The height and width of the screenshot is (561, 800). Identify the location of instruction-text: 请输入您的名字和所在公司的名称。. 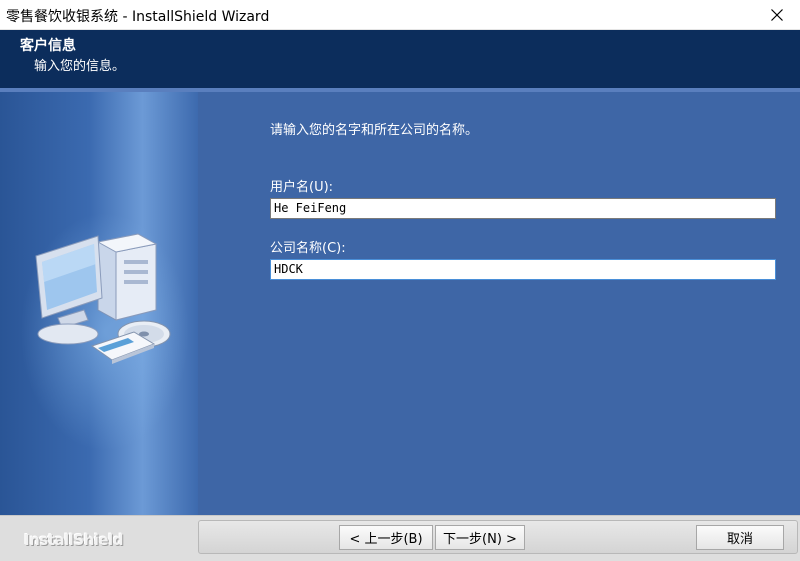
(374, 130).